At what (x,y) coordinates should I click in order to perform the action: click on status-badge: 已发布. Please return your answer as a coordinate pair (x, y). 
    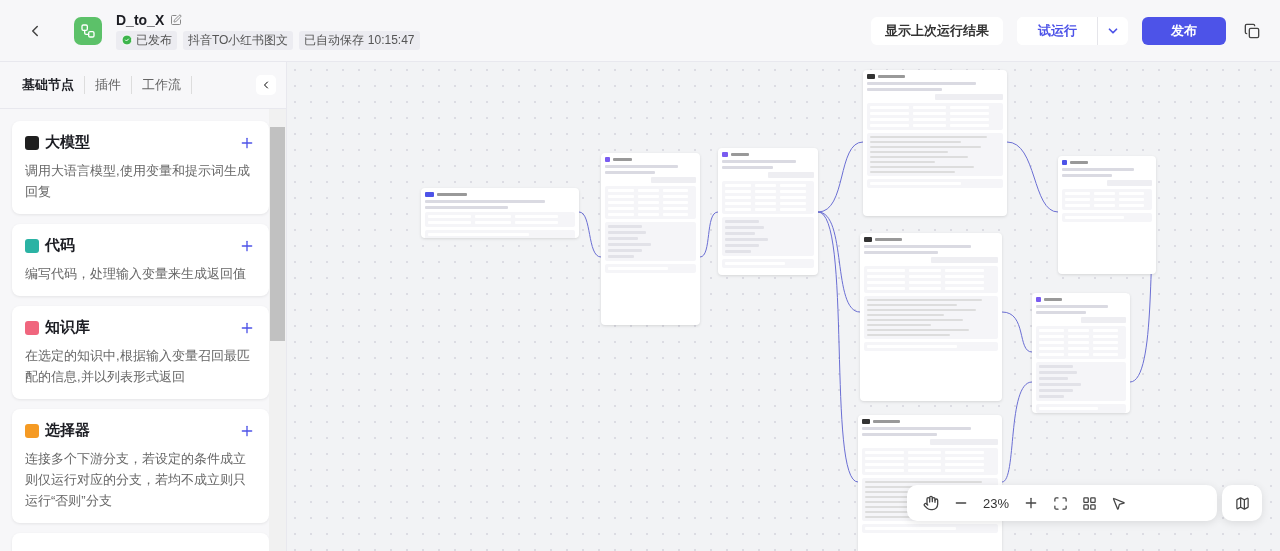
    Looking at the image, I should click on (146, 40).